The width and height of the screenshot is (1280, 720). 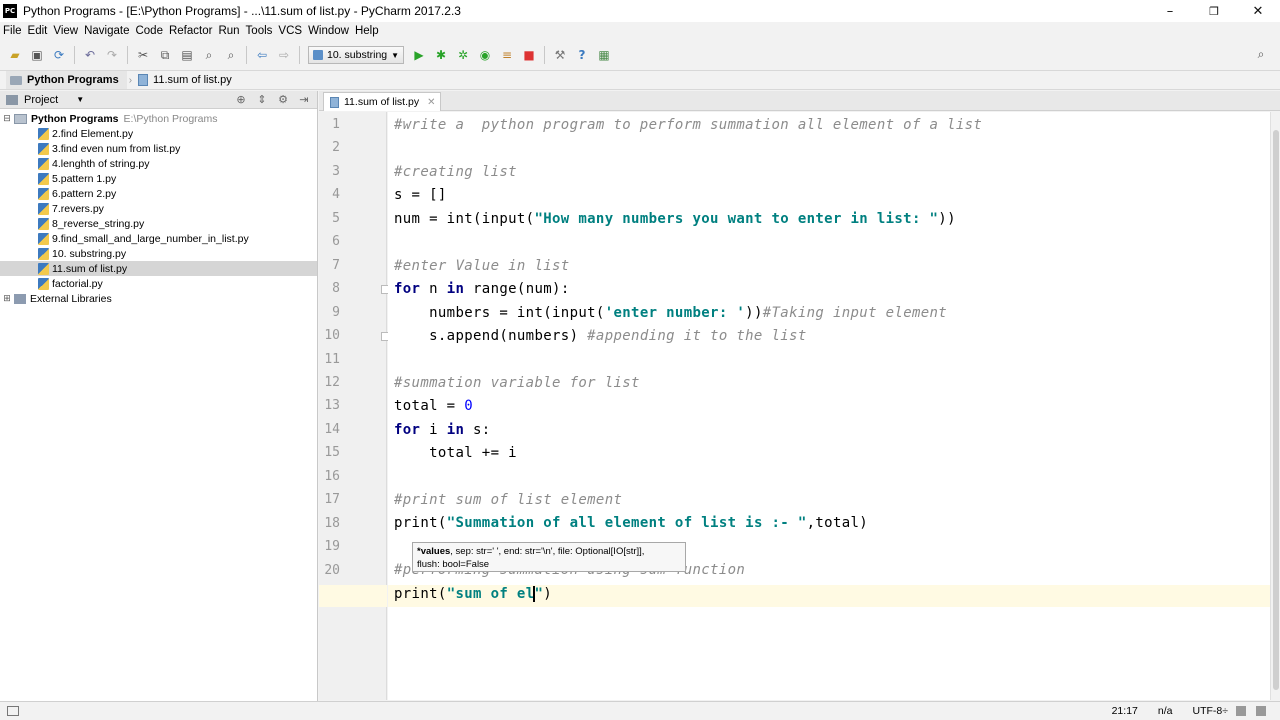 What do you see at coordinates (41, 100) in the screenshot?
I see `project-panel-title: Project` at bounding box center [41, 100].